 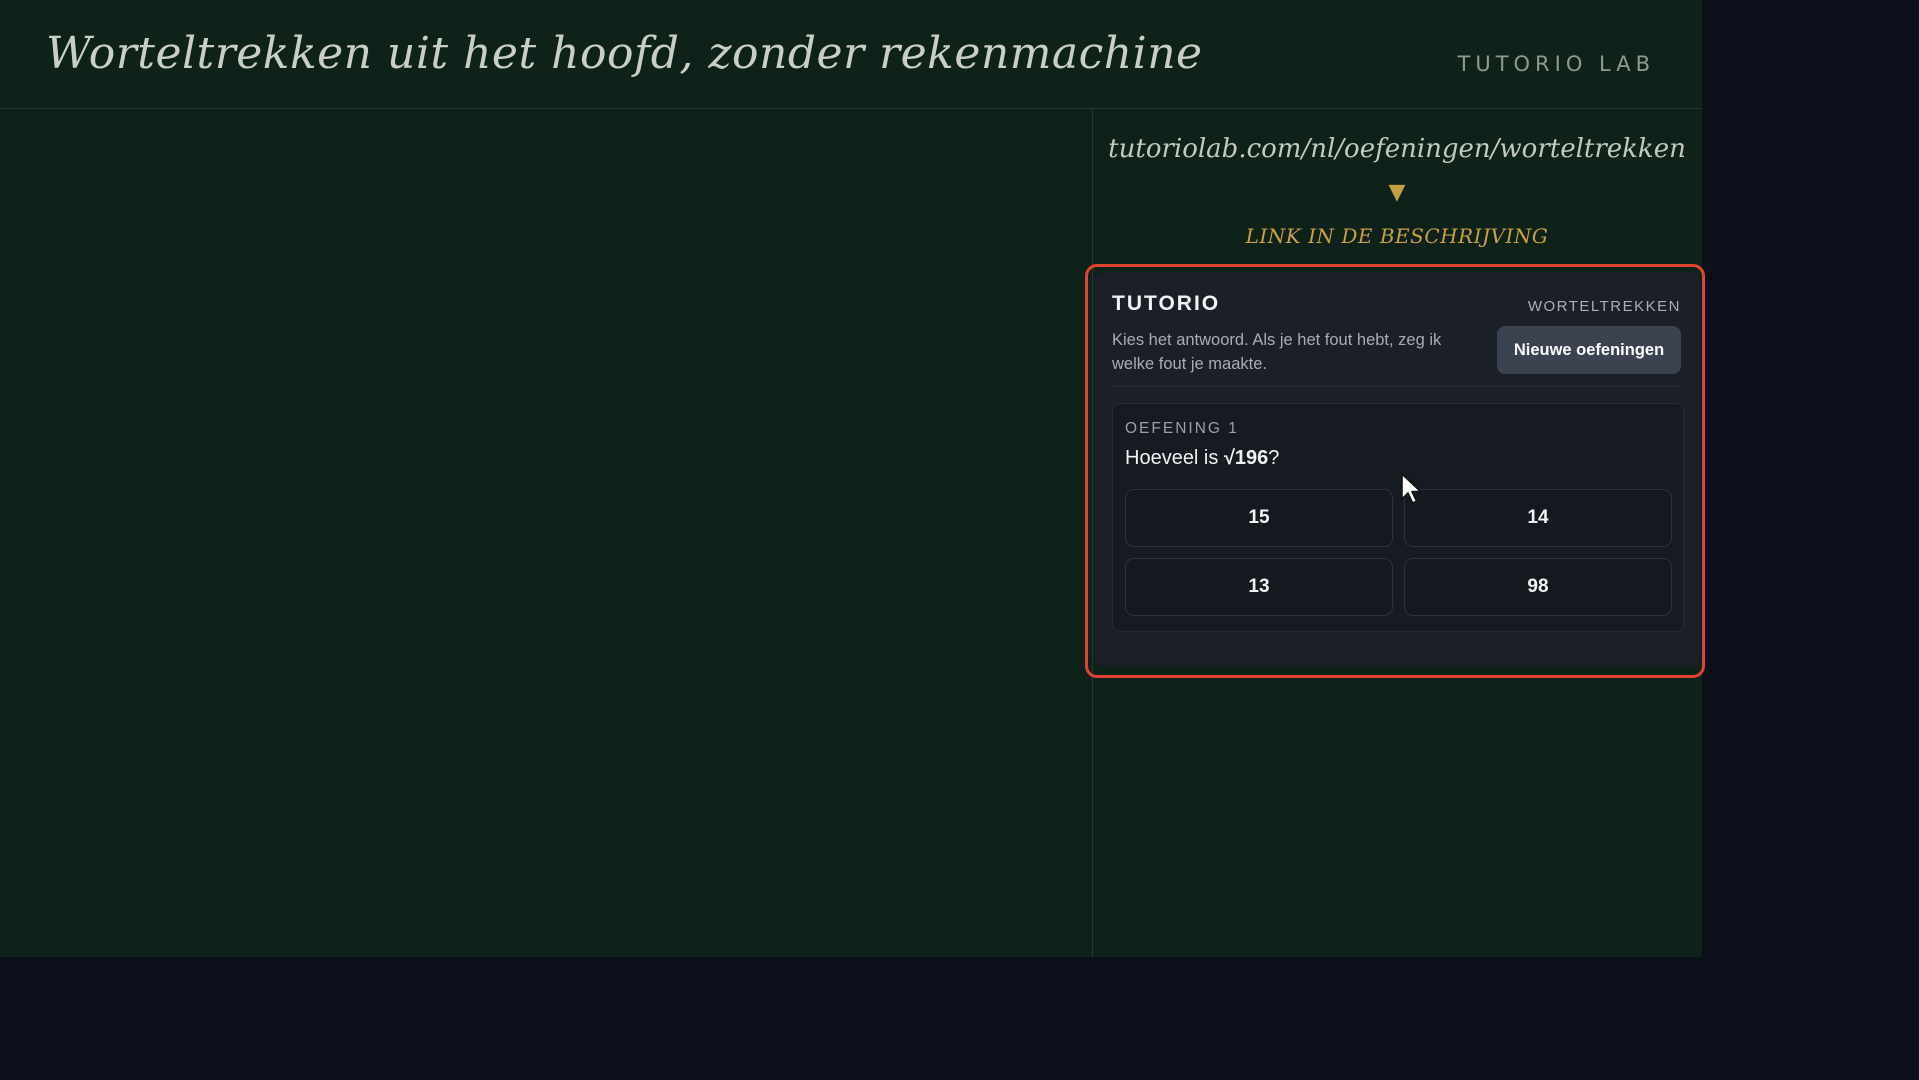 I want to click on exercise-question: Hoeveel is √196?, so click(x=1202, y=458).